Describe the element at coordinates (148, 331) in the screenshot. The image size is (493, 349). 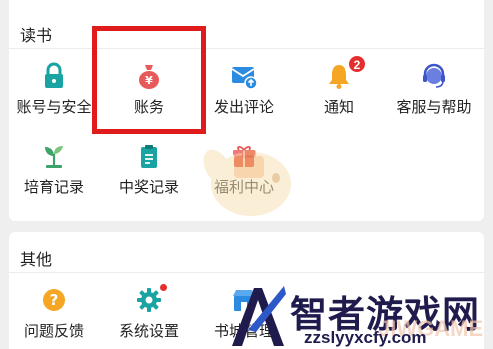
I see `menu-item-label: 系统设置` at that location.